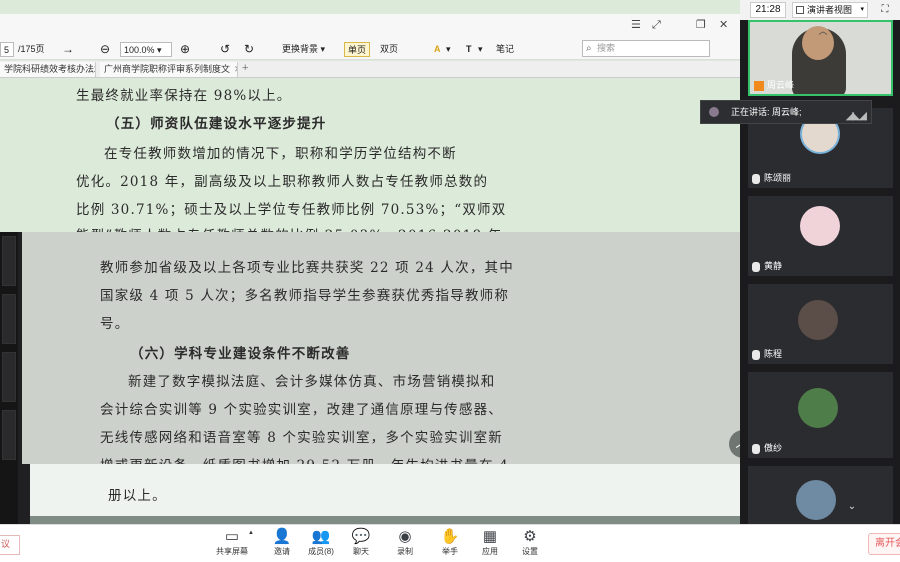  I want to click on next-page-icon: →, so click(68, 49).